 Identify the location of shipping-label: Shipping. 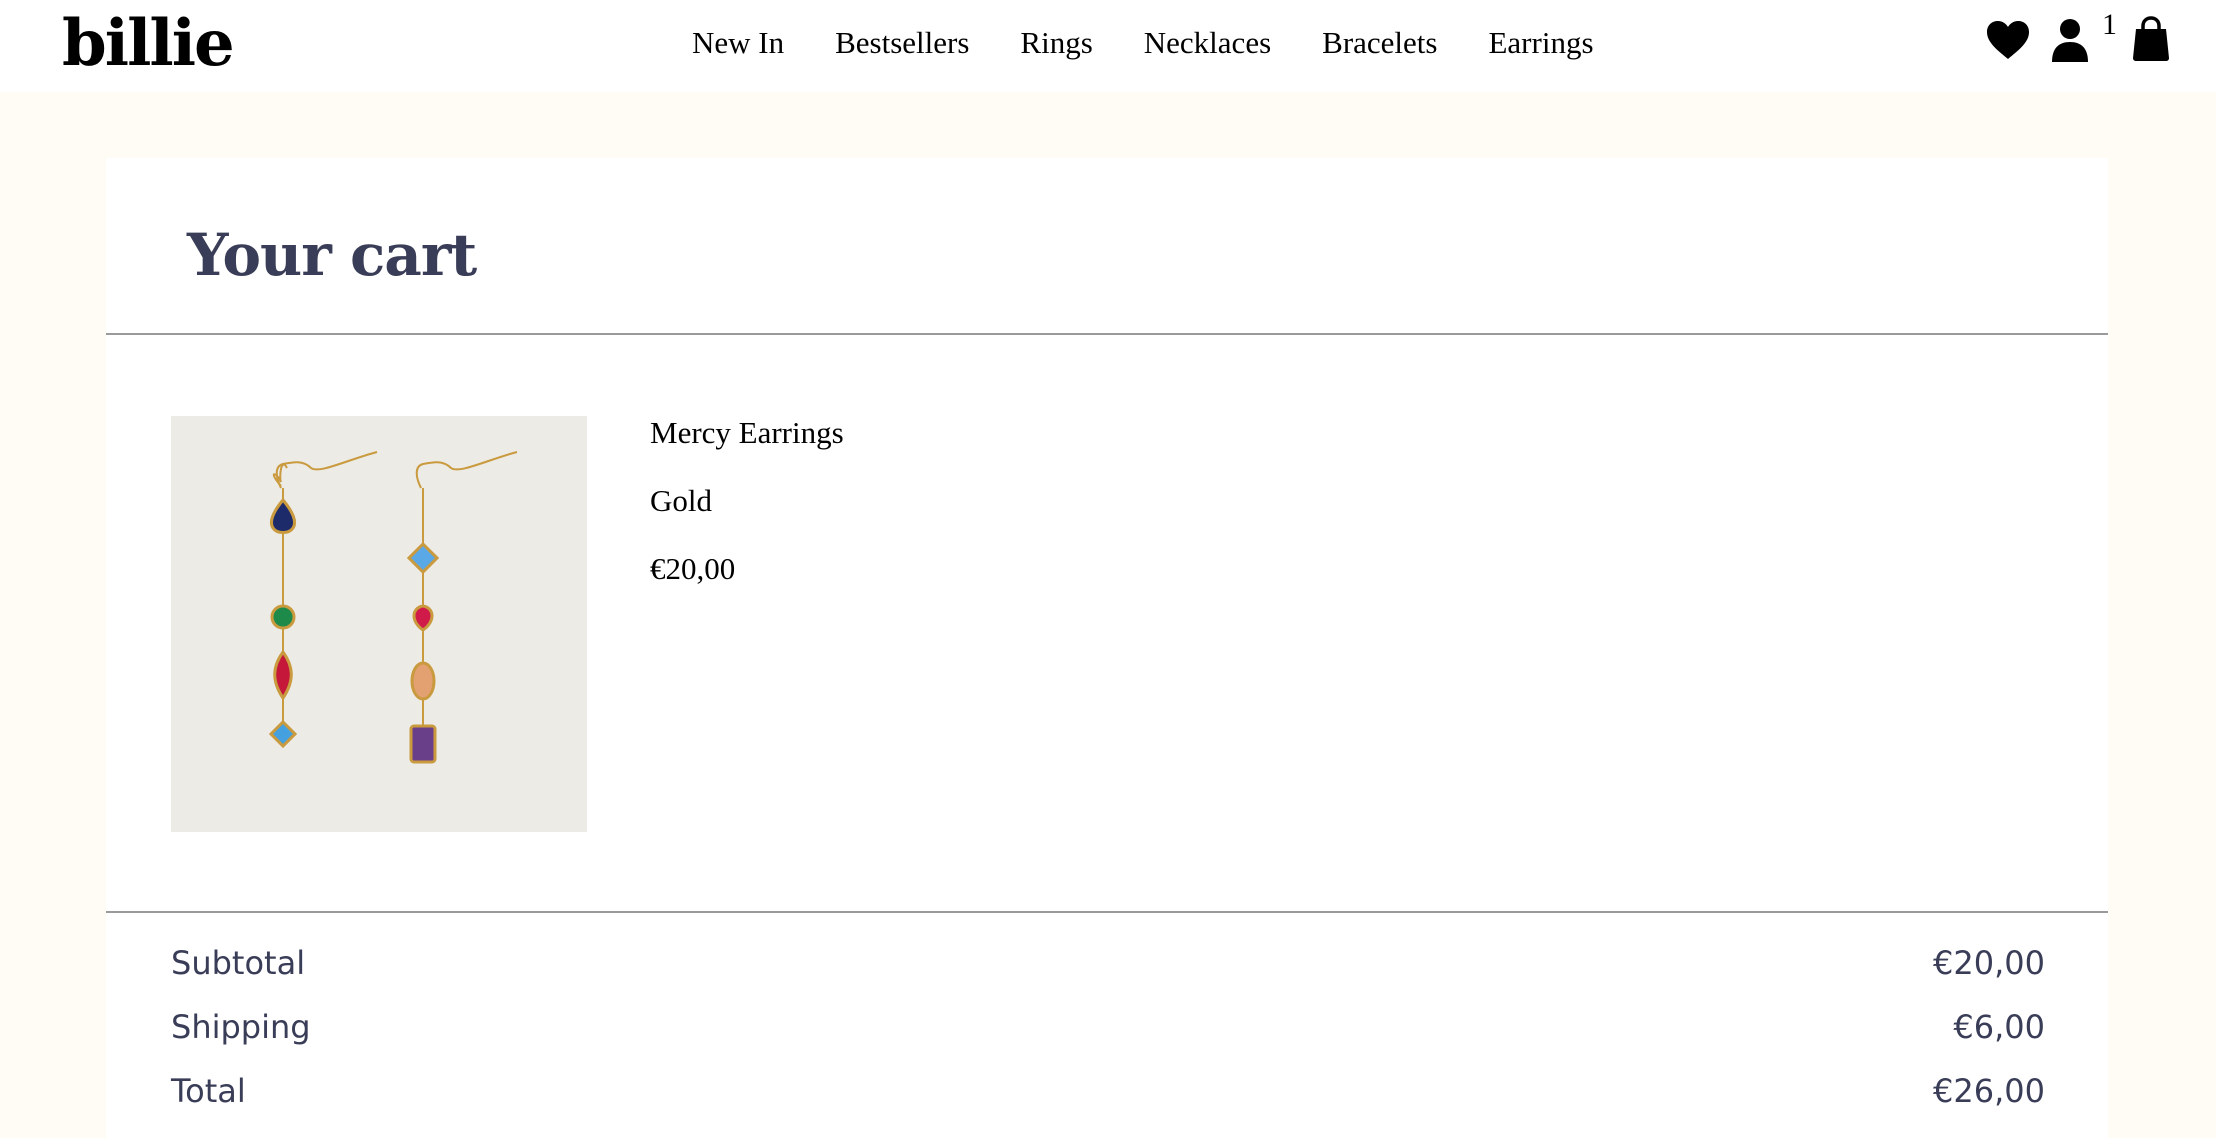
(241, 1027).